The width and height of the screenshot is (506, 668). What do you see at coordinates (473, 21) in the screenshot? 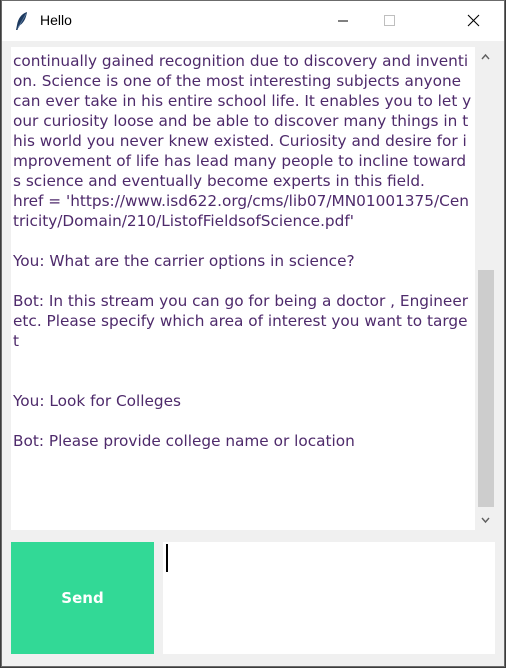
I see `close-button` at bounding box center [473, 21].